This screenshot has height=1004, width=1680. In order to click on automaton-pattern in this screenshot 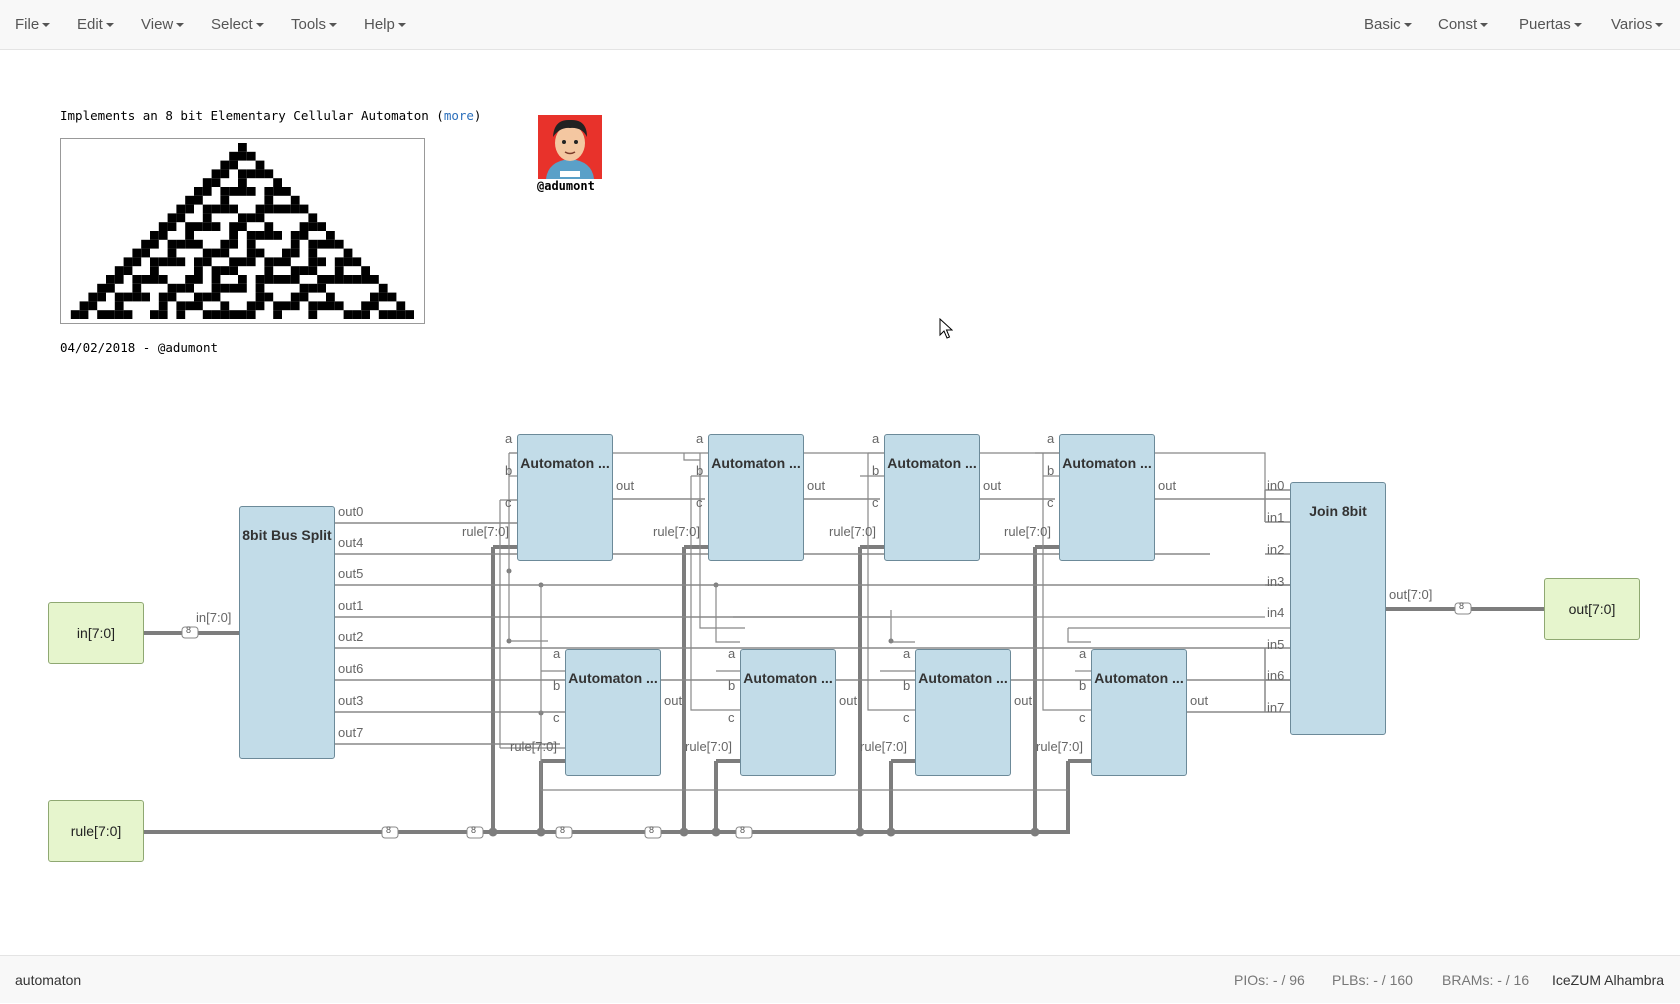, I will do `click(242, 231)`.